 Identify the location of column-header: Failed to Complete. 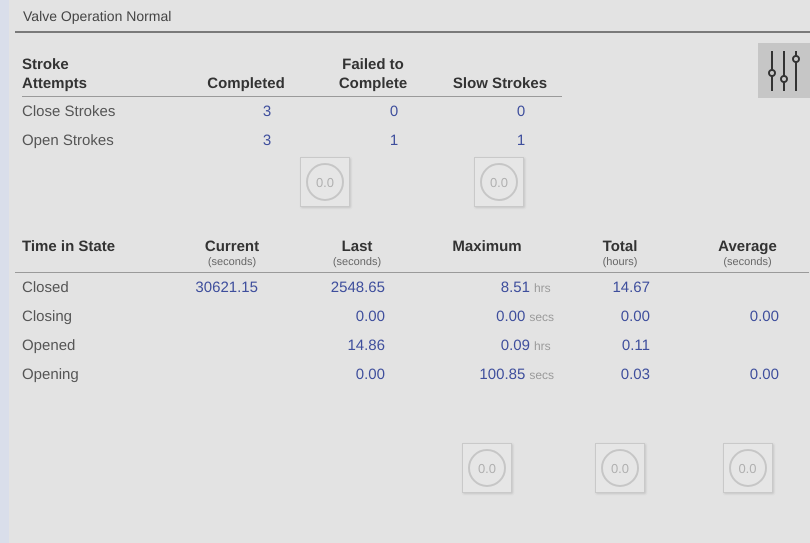
(373, 74).